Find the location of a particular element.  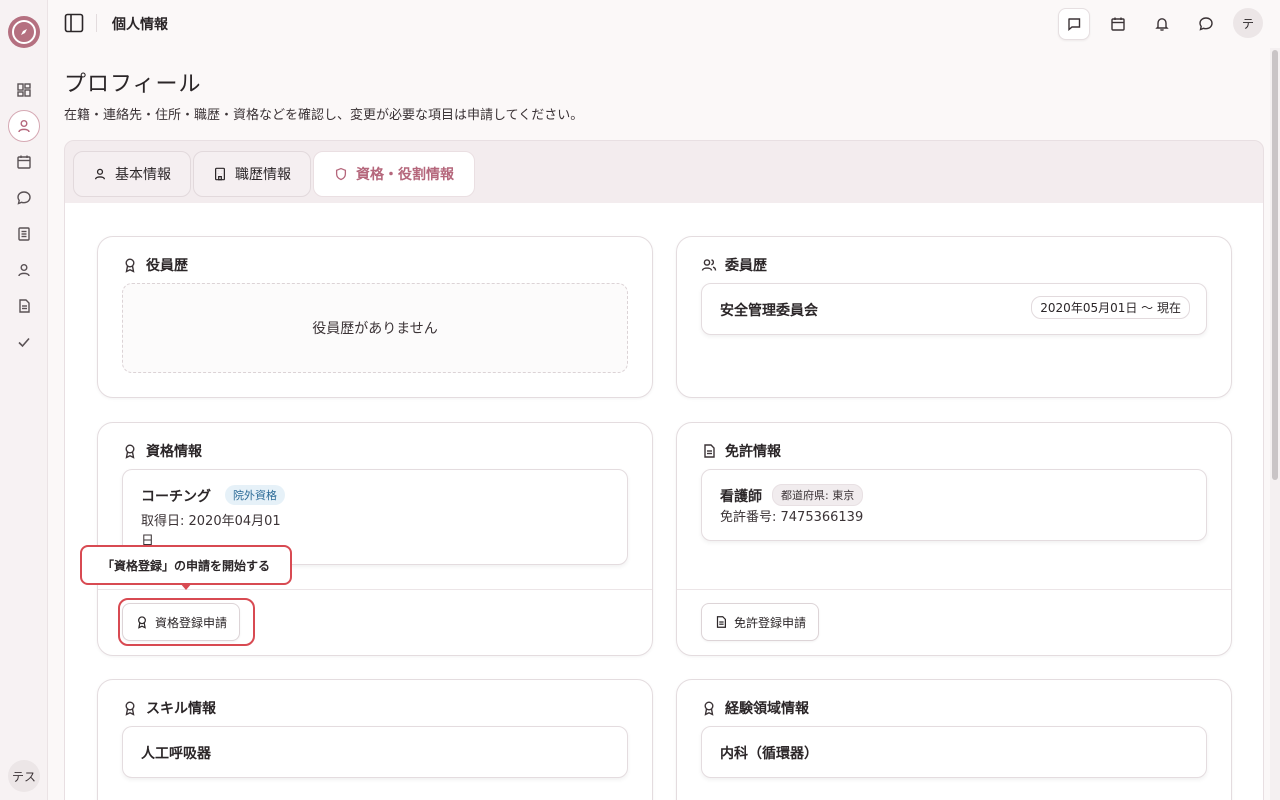

experience-name: 内科（循環器） is located at coordinates (769, 754).